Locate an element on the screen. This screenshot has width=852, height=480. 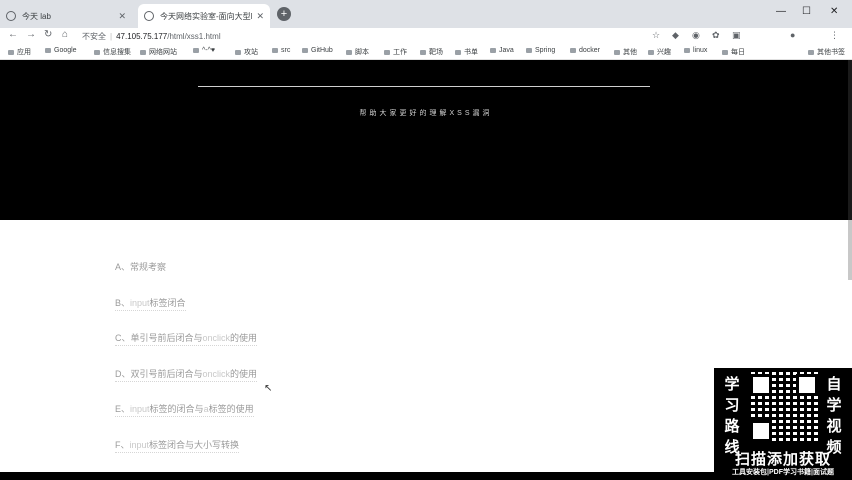
challenge-link: D、双引号前后闭合与onclick的使用 is located at coordinates (186, 374).